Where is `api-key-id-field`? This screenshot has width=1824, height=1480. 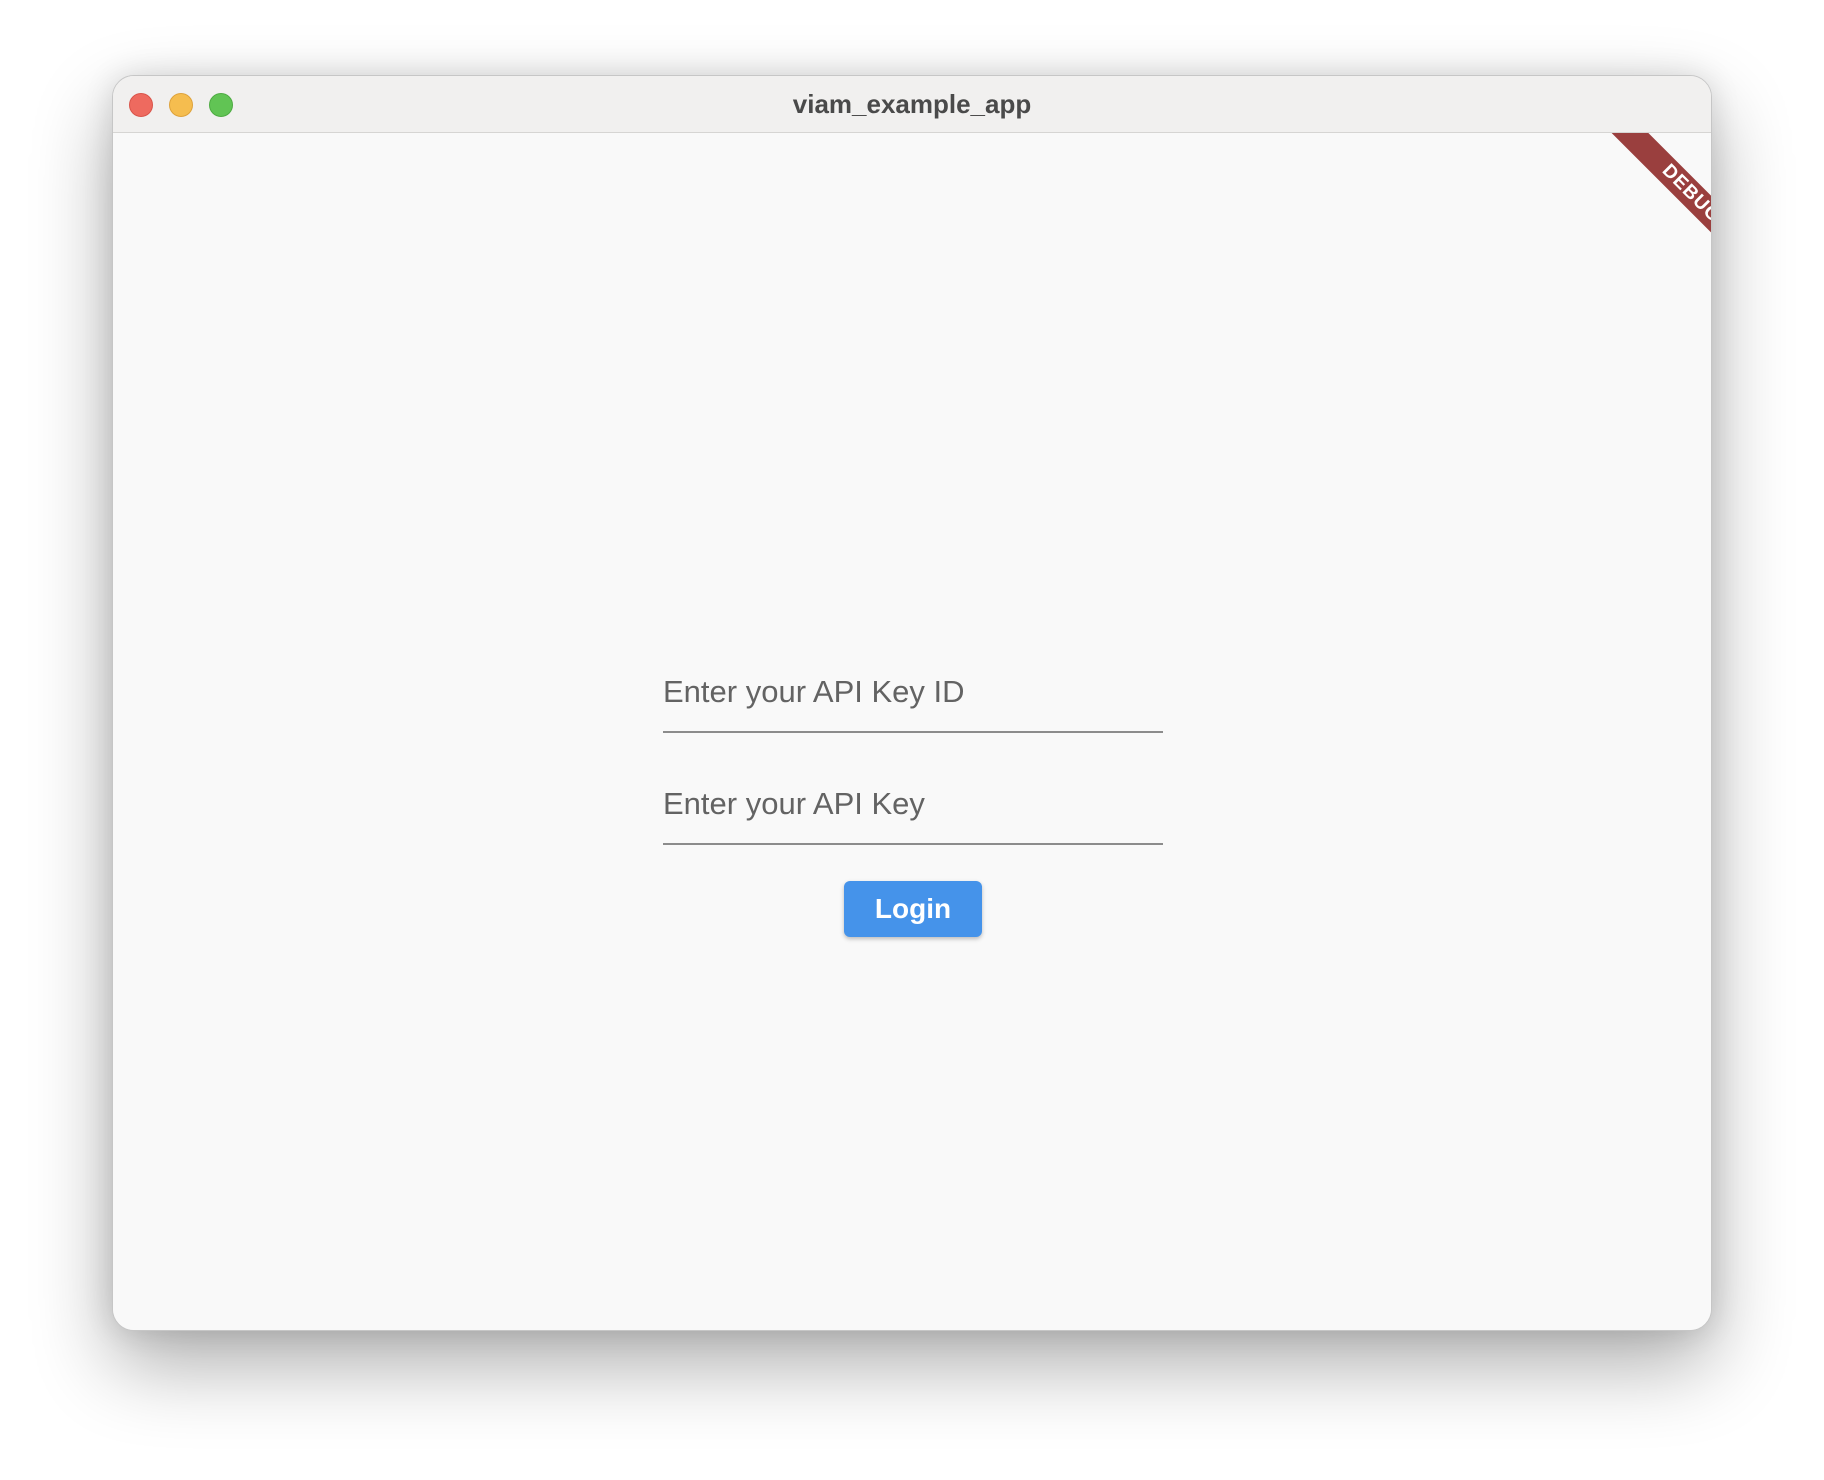 api-key-id-field is located at coordinates (913, 693).